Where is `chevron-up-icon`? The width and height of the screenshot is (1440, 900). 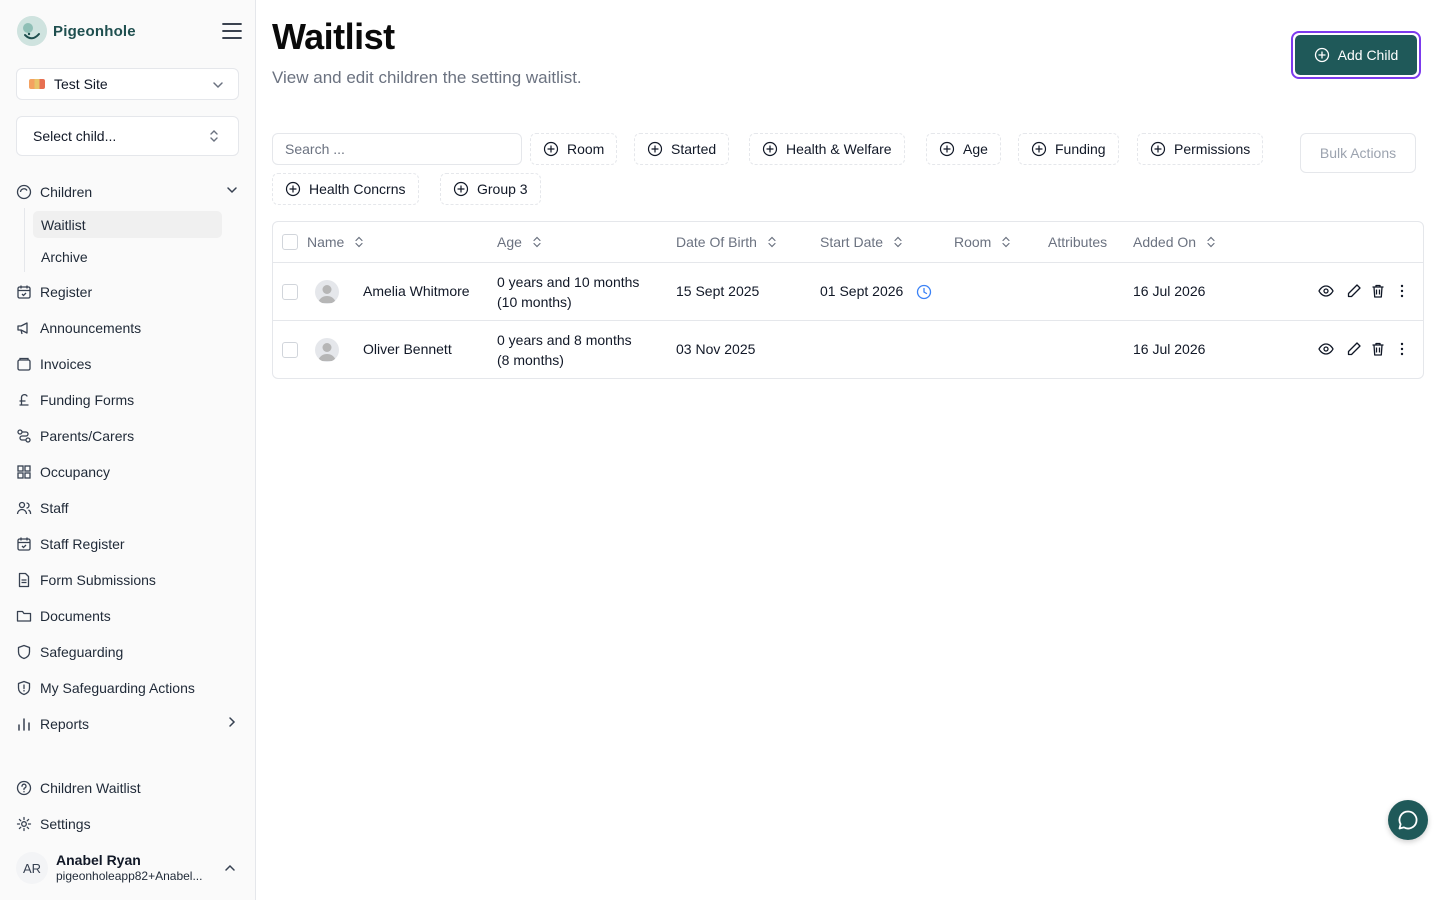 chevron-up-icon is located at coordinates (230, 867).